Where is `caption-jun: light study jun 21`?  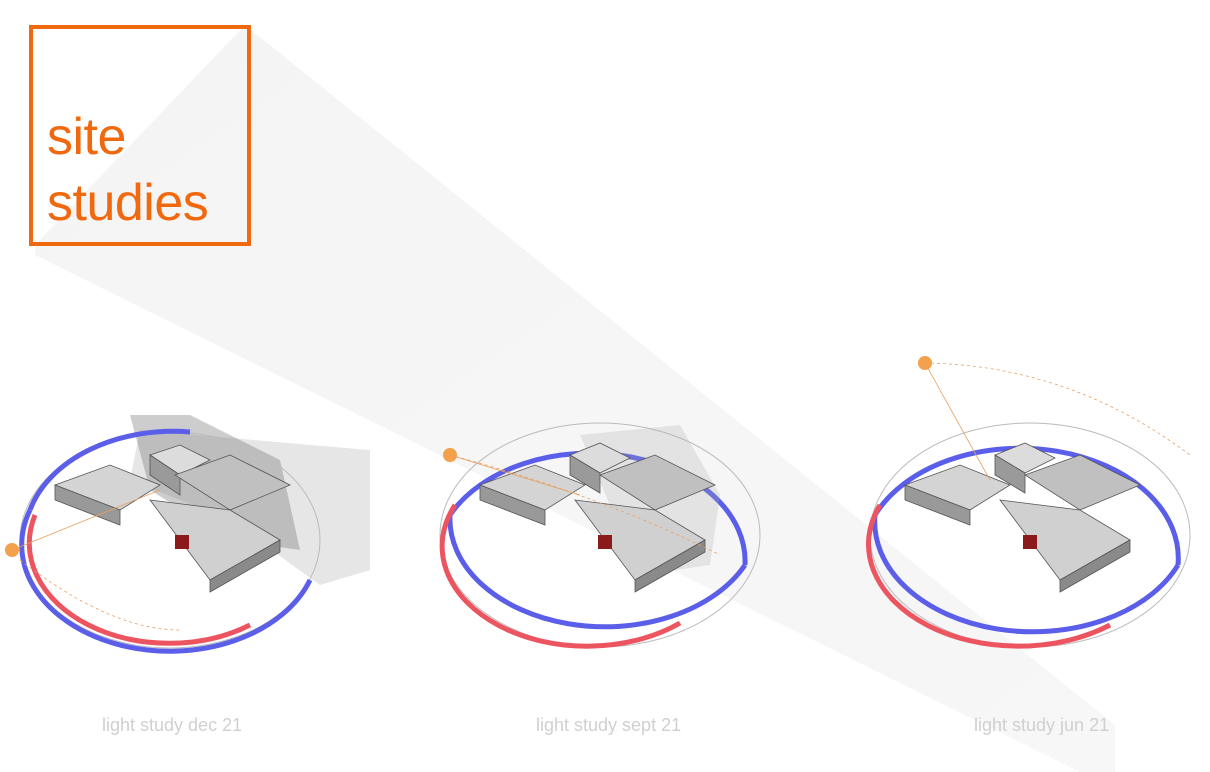 caption-jun: light study jun 21 is located at coordinates (1042, 725).